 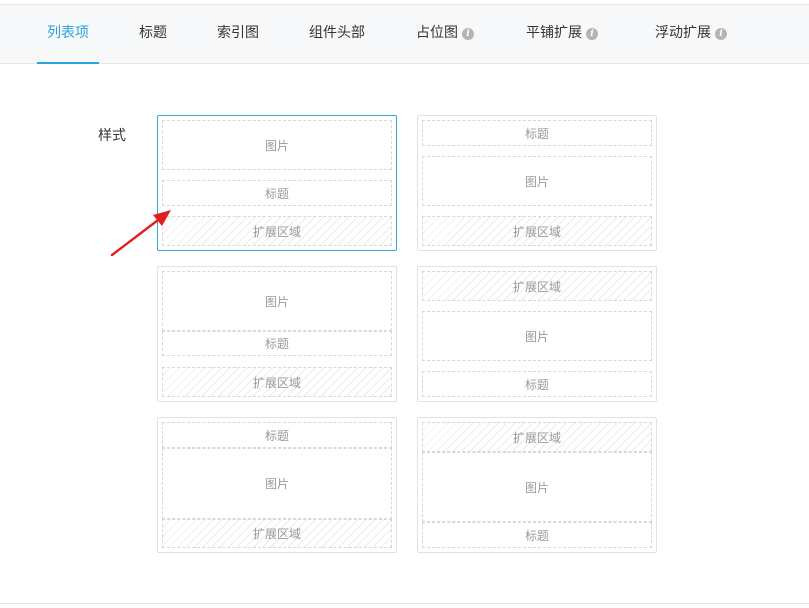 I want to click on tab-placeholder: 占位图 i, so click(x=445, y=34).